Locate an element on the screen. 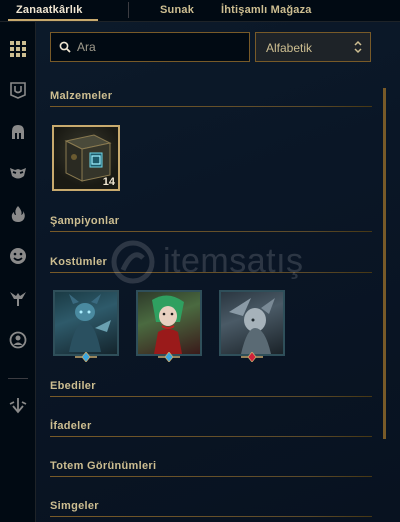  emote-icon is located at coordinates (18, 256).